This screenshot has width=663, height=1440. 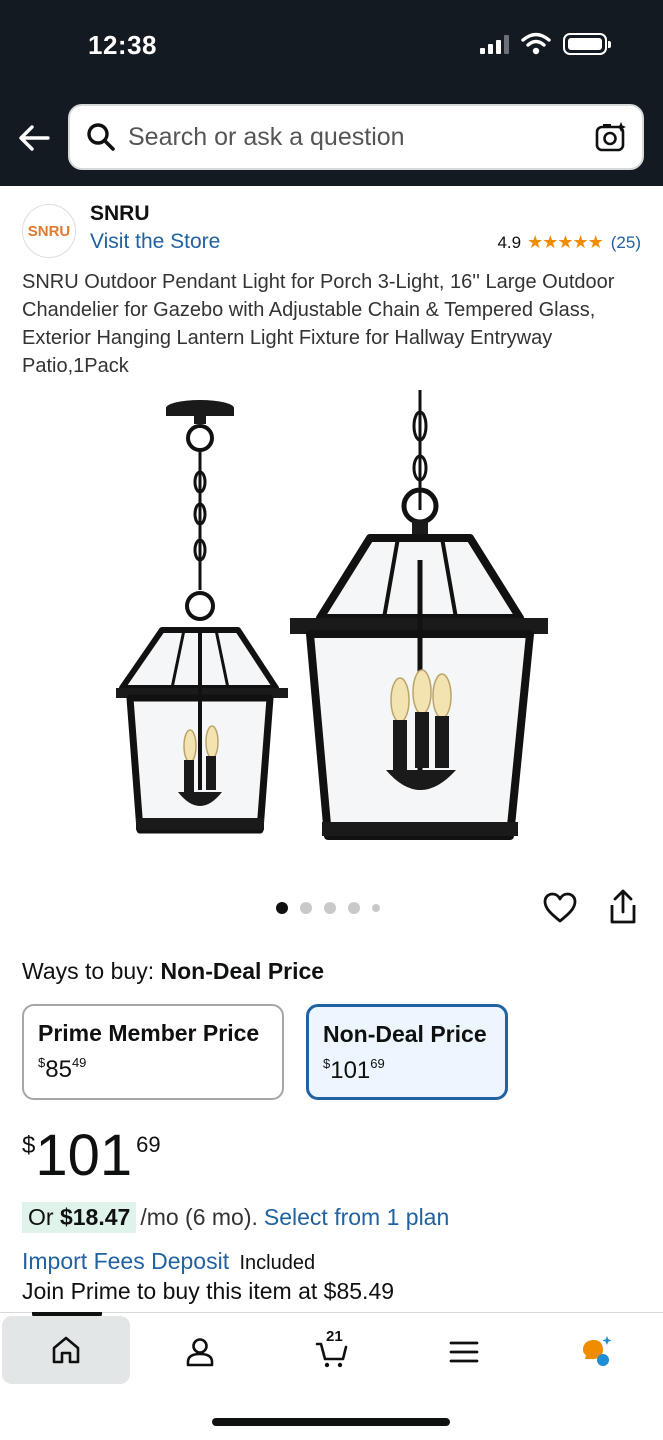 I want to click on prime-price-option: Prime Member Price $8549, so click(x=153, y=1052).